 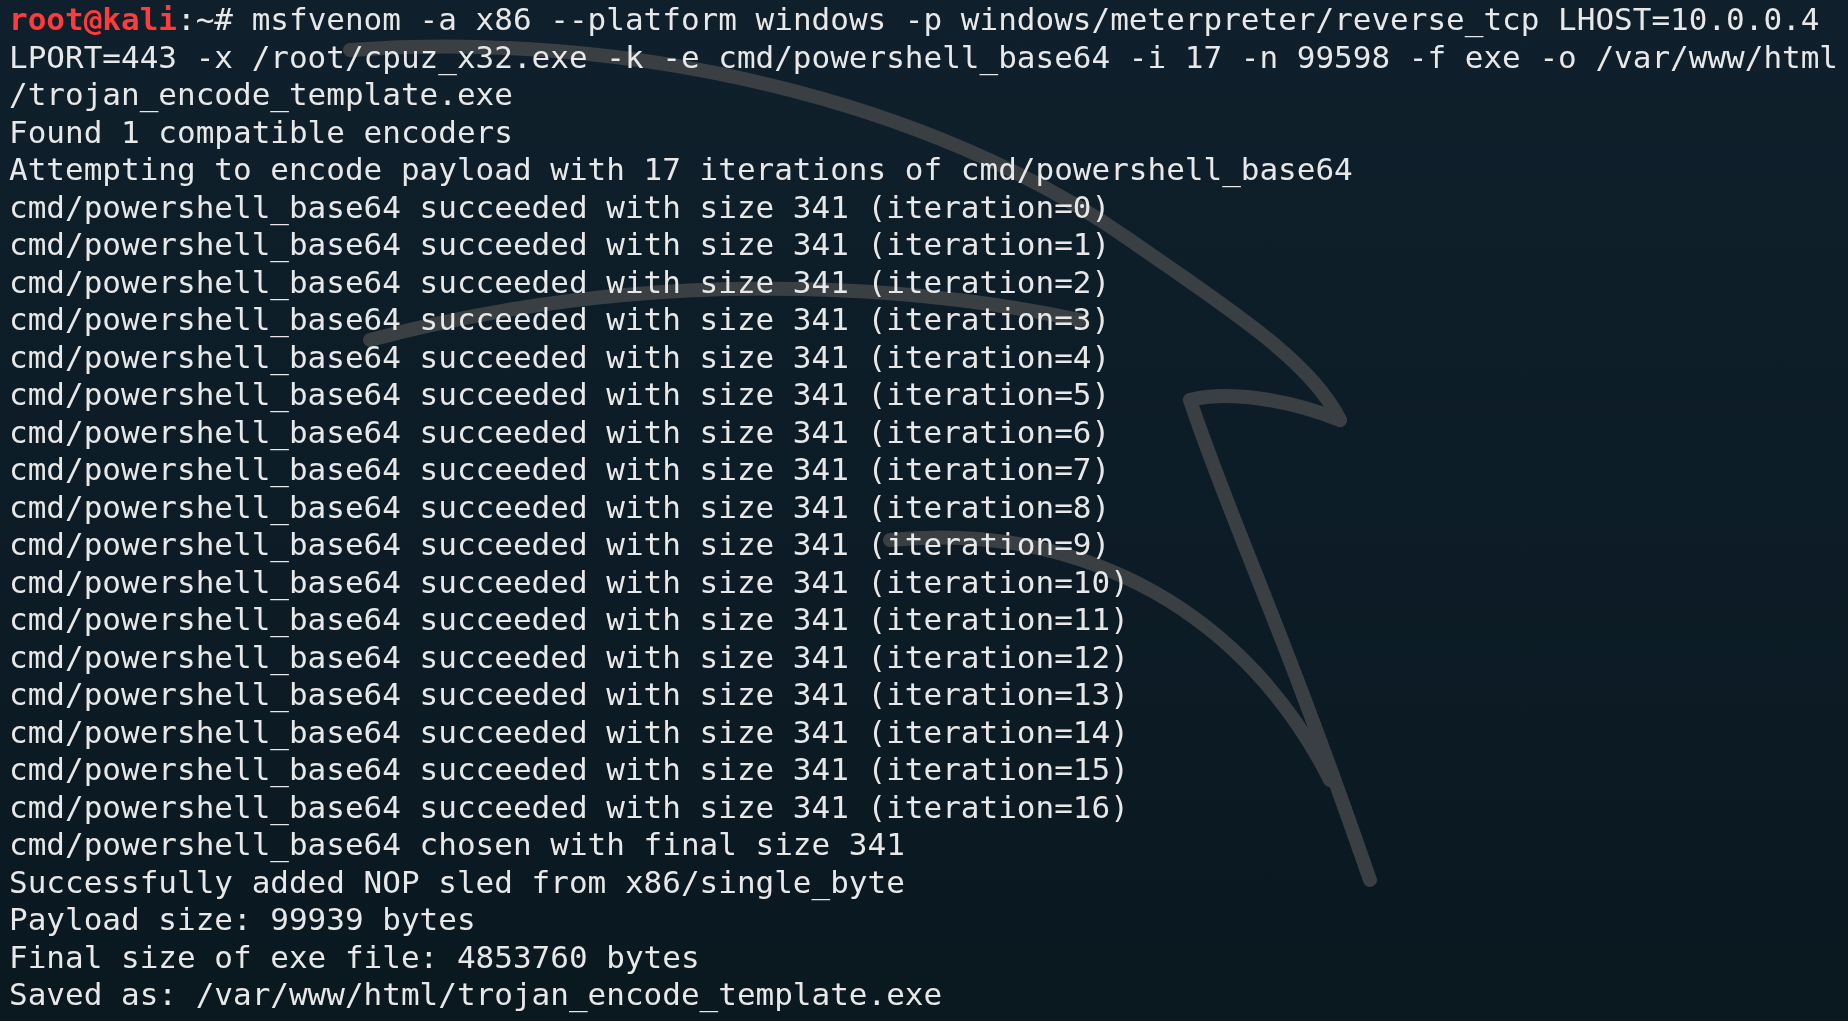 I want to click on output-line: cmd/powershell_base64 succeeded with size 341 (iteration=11), so click(x=569, y=620).